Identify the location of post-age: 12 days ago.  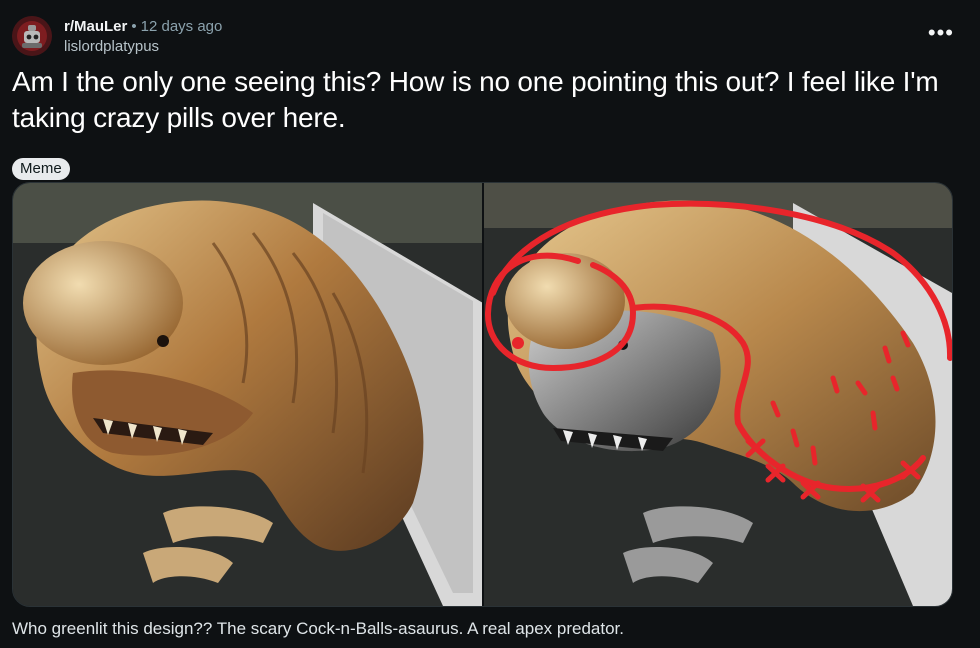
(181, 26).